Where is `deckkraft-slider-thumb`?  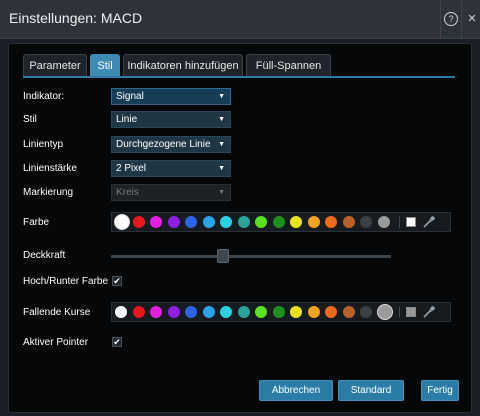 deckkraft-slider-thumb is located at coordinates (223, 256).